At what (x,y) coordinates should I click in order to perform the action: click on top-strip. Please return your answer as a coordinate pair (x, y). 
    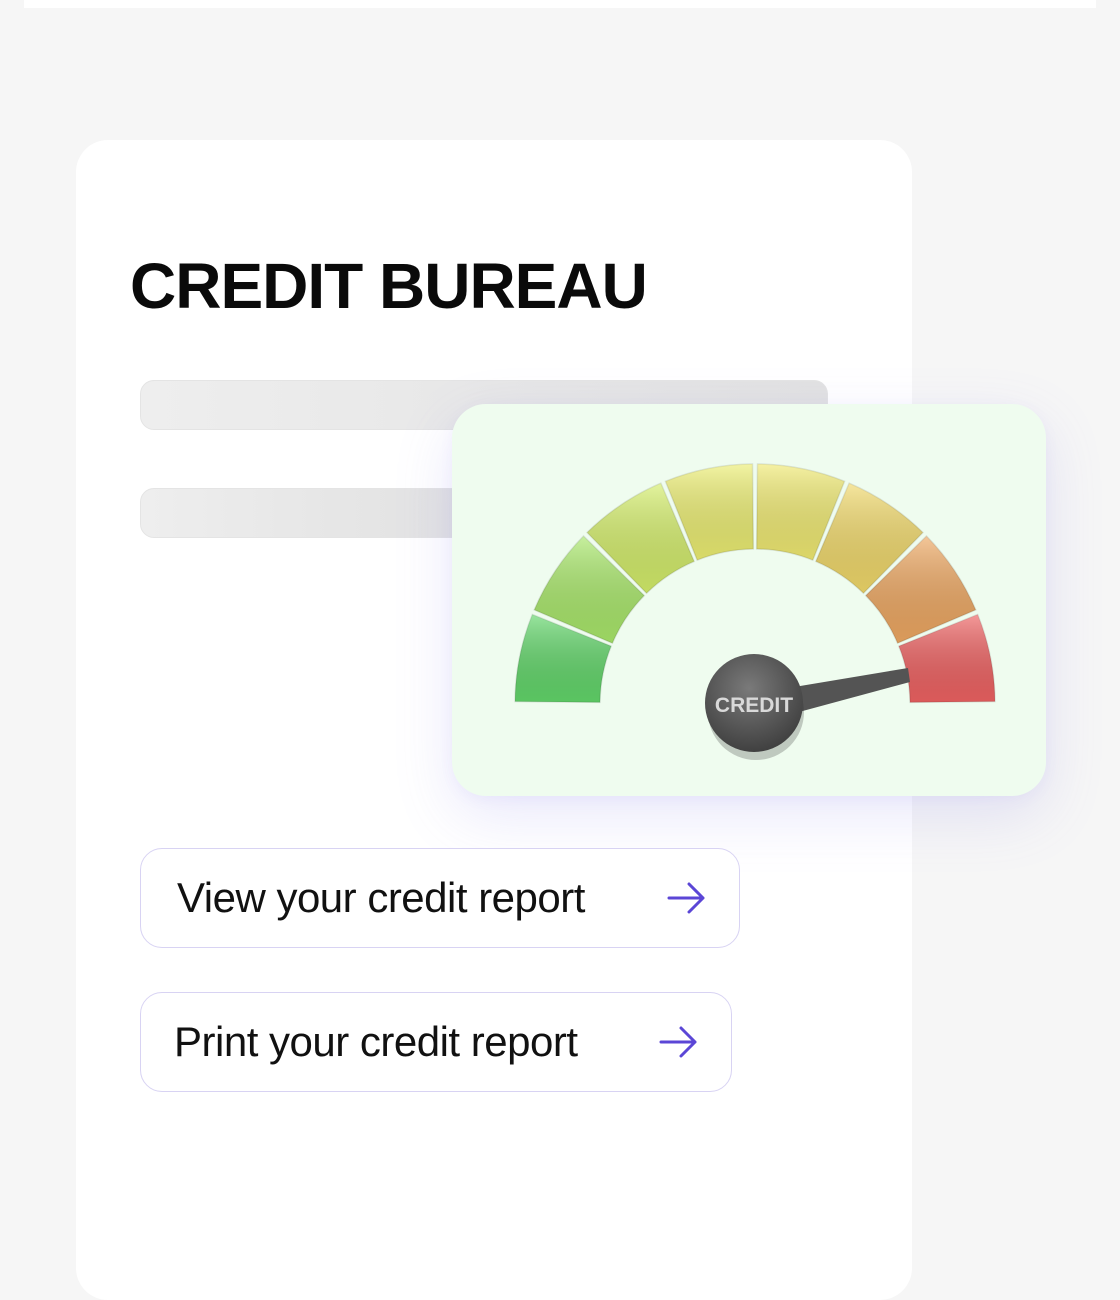
    Looking at the image, I should click on (560, 4).